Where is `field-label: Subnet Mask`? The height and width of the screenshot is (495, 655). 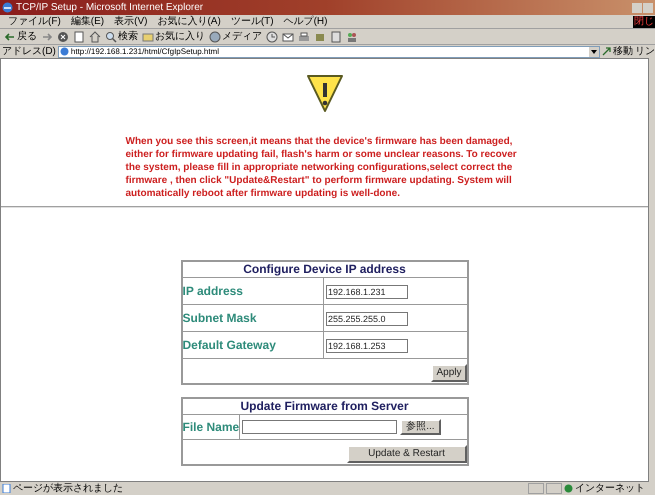 field-label: Subnet Mask is located at coordinates (219, 318).